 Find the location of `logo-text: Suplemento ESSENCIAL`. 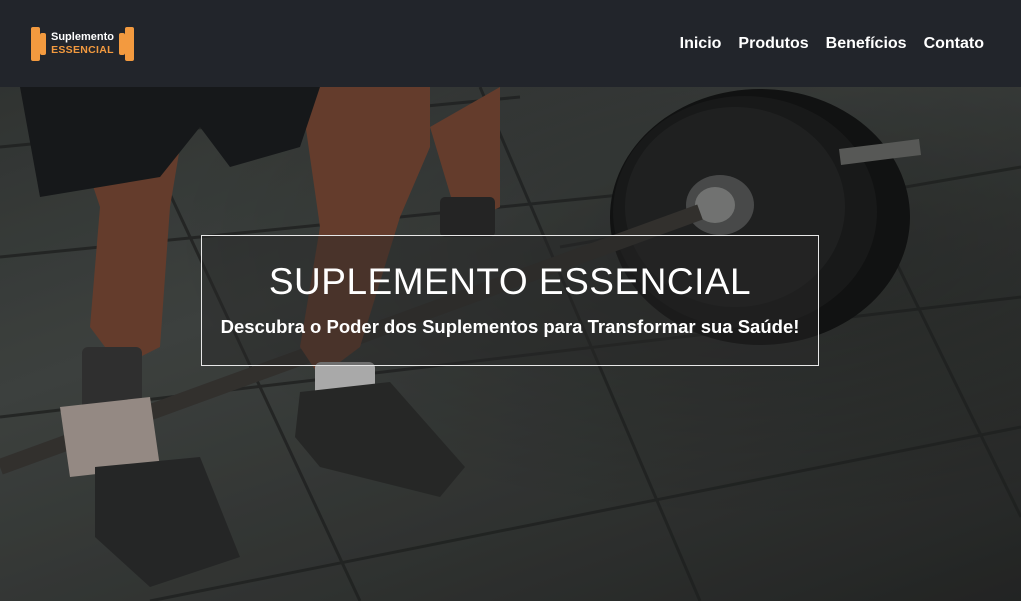

logo-text: Suplemento ESSENCIAL is located at coordinates (82, 43).